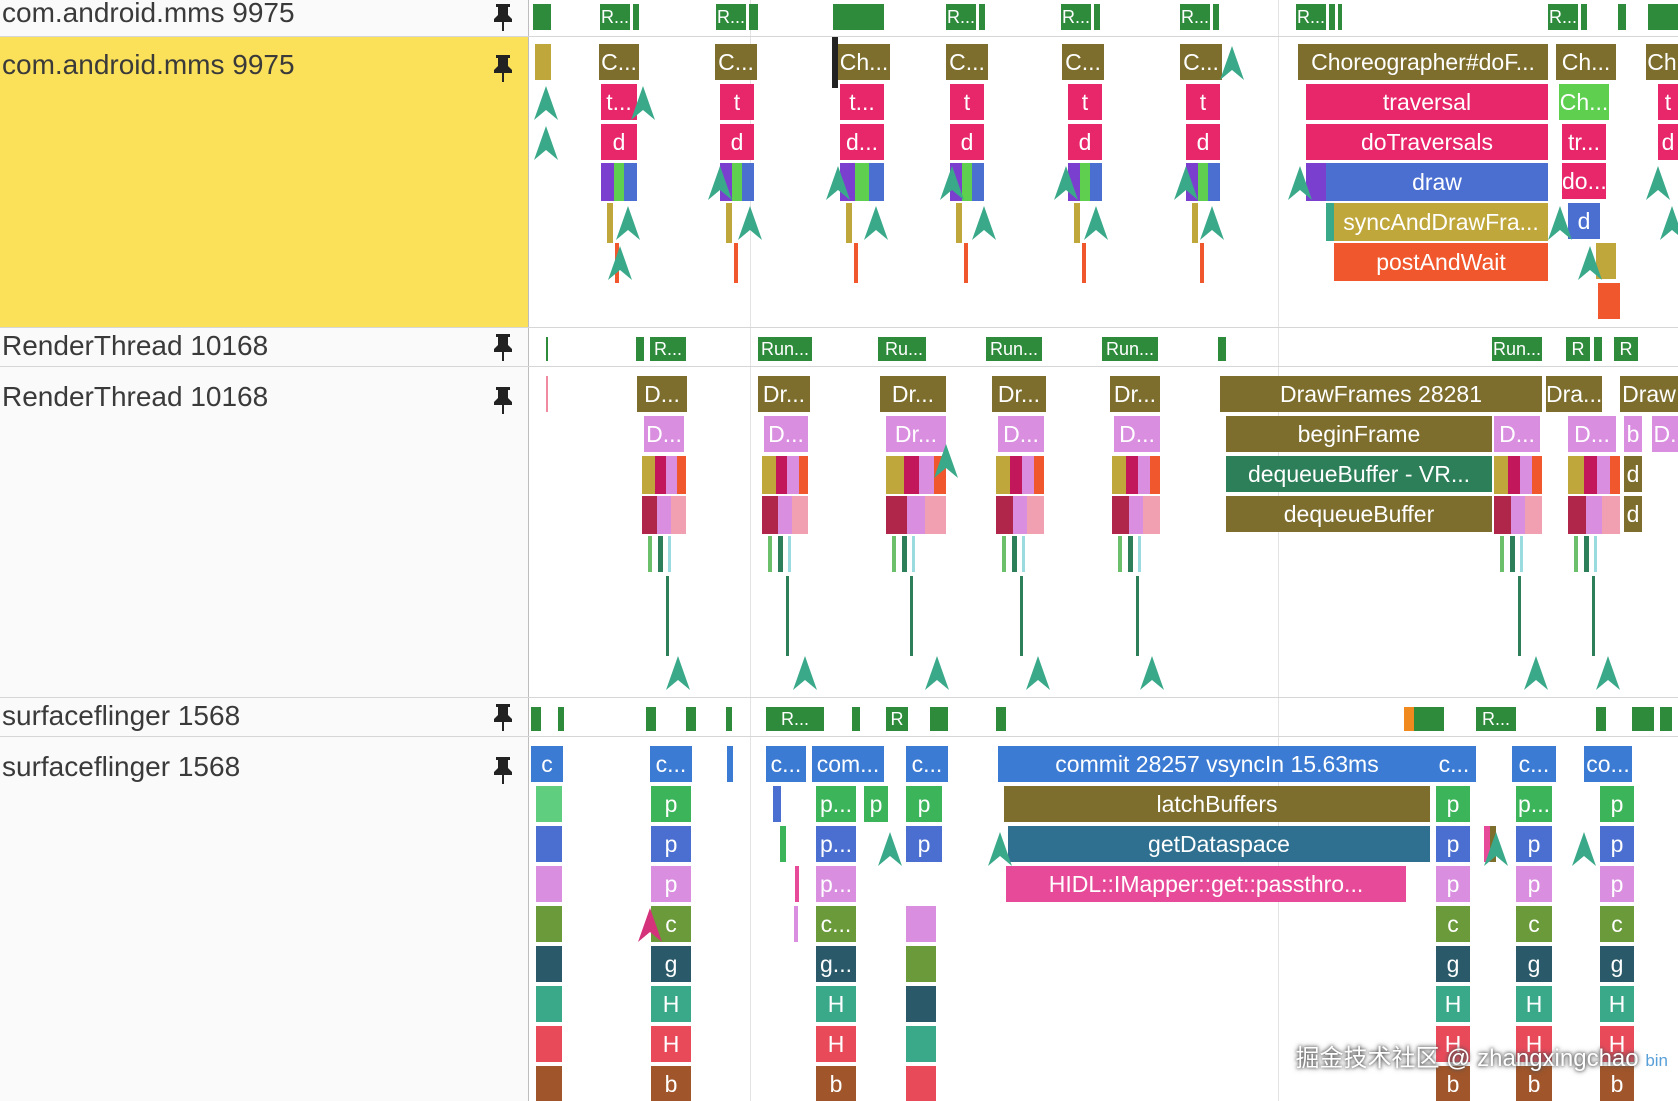 The image size is (1678, 1101). I want to click on dequeue-buffer-slice: d, so click(1633, 514).